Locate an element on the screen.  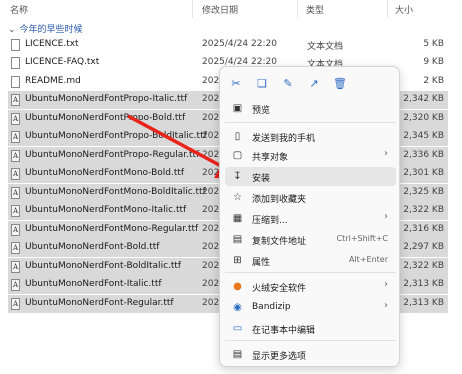
menu-item-label: 火绒安全软件 is located at coordinates (279, 289).